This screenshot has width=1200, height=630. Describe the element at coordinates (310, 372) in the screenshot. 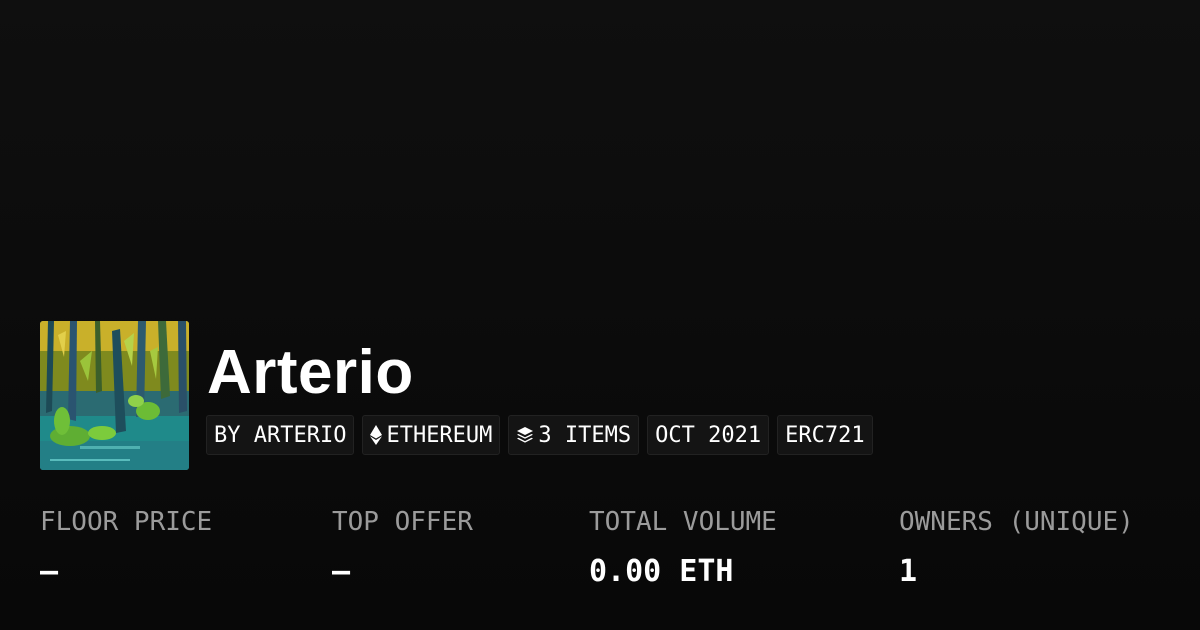

I see `collection-title: Arterio` at that location.